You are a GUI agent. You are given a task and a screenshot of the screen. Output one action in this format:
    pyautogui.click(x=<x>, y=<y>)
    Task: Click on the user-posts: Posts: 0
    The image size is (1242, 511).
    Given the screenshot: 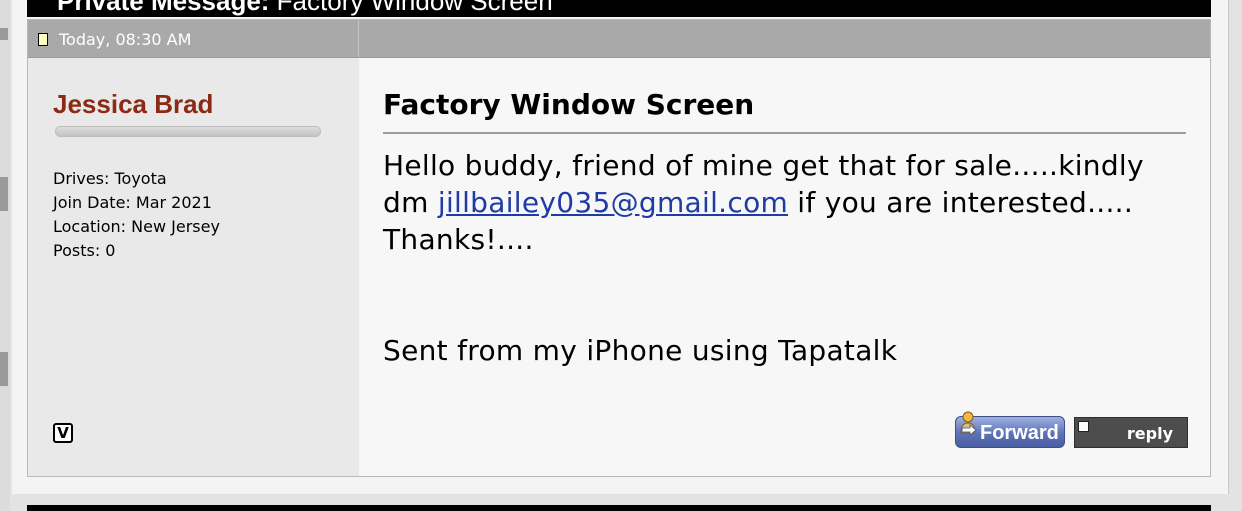 What is the action you would take?
    pyautogui.click(x=84, y=250)
    